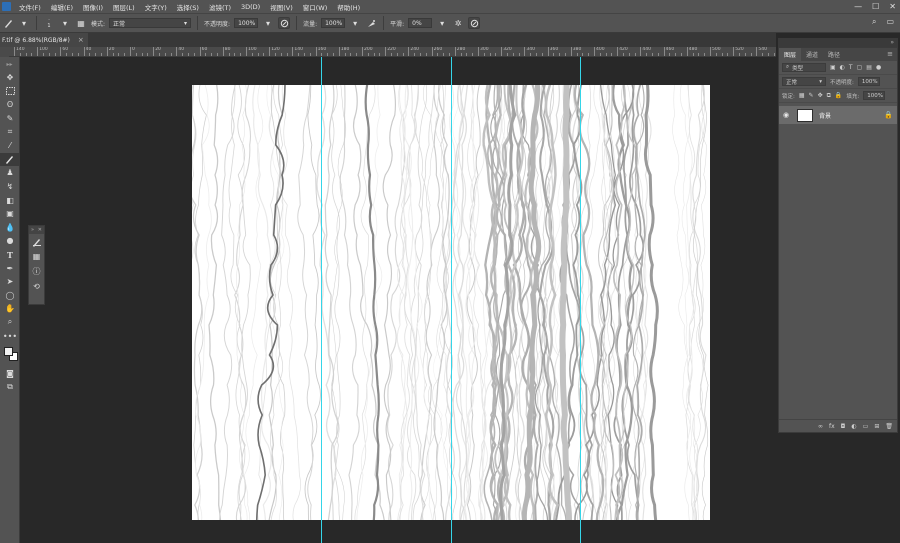  Describe the element at coordinates (348, 7) in the screenshot. I see `menu-help: 帮助(H)` at that location.